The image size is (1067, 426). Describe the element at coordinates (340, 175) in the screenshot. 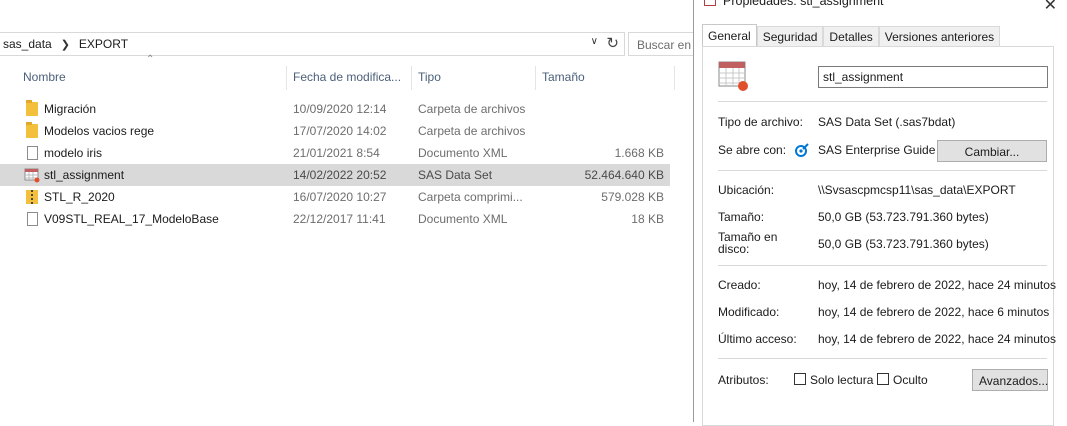

I see `file-date: 14/02/2022 20:52` at that location.